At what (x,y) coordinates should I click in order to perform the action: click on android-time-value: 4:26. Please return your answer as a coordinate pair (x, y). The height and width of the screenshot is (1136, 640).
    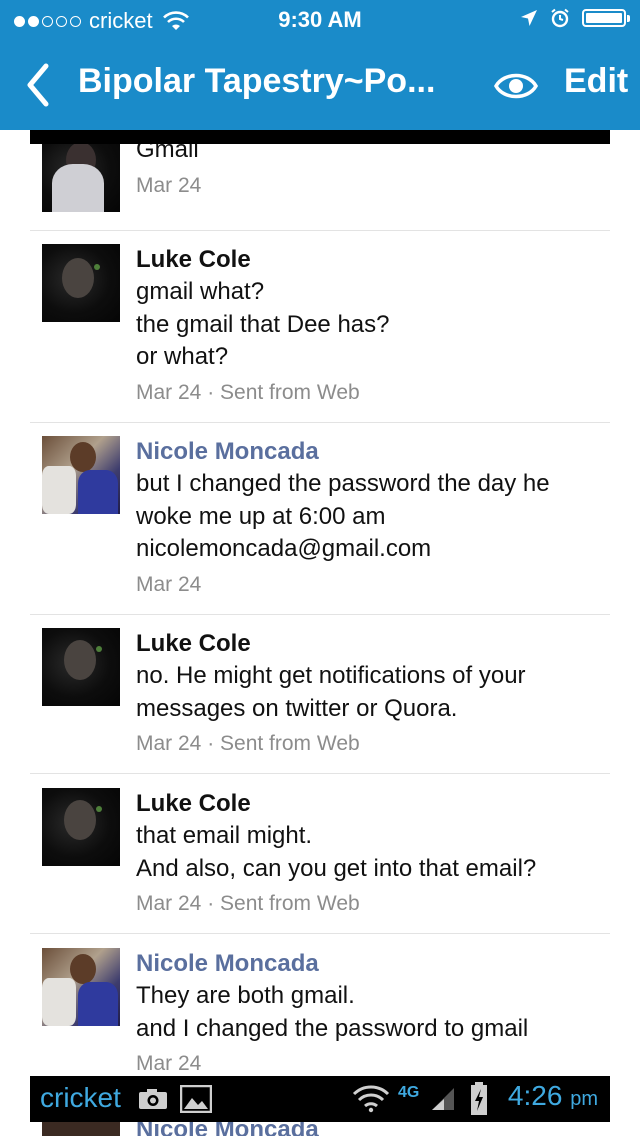
    Looking at the image, I should click on (535, 1095).